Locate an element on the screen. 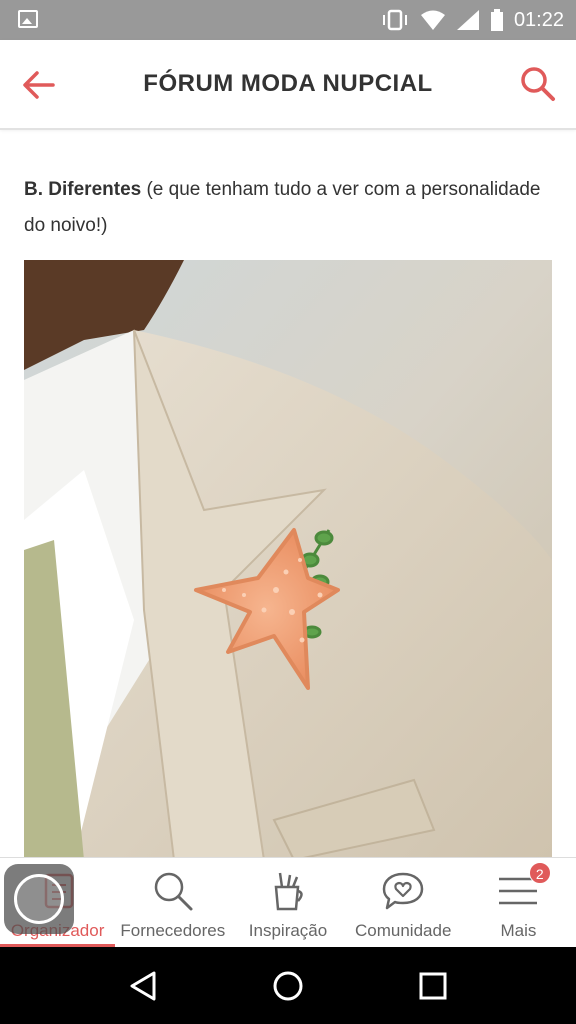 The image size is (576, 1024). touch-indicator is located at coordinates (39, 899).